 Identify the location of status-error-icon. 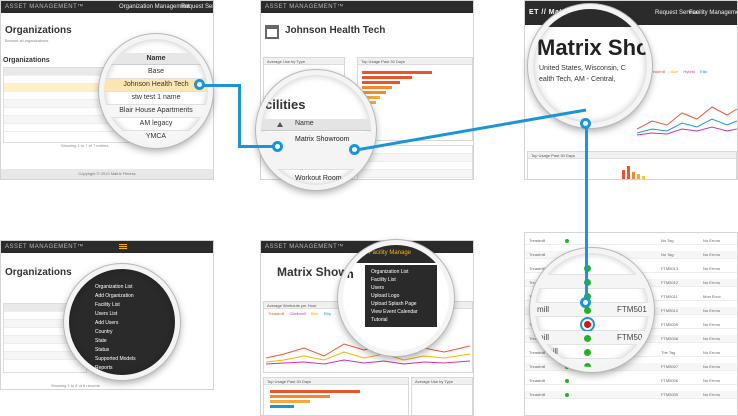
(587, 324).